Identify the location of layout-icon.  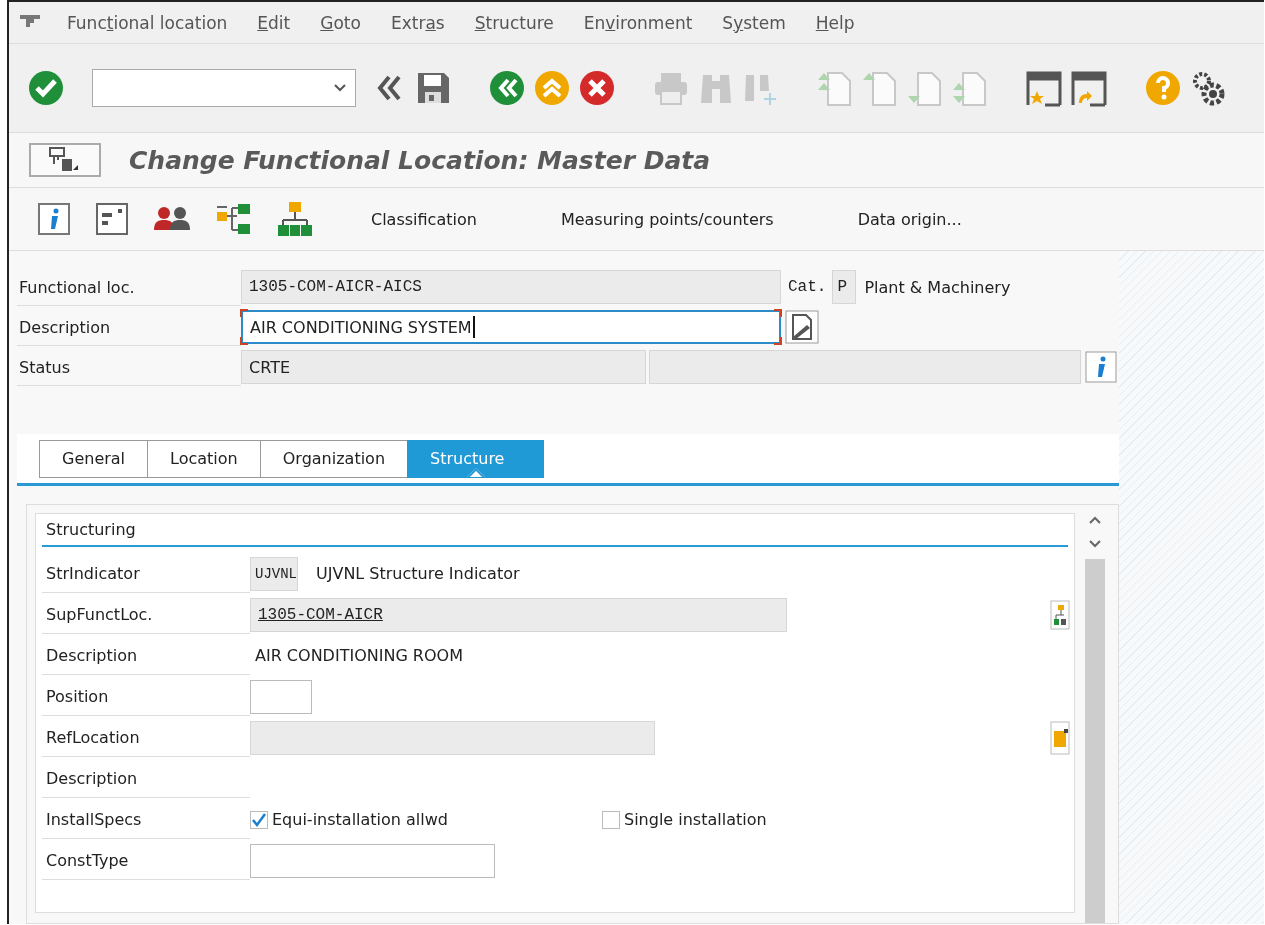
(112, 219).